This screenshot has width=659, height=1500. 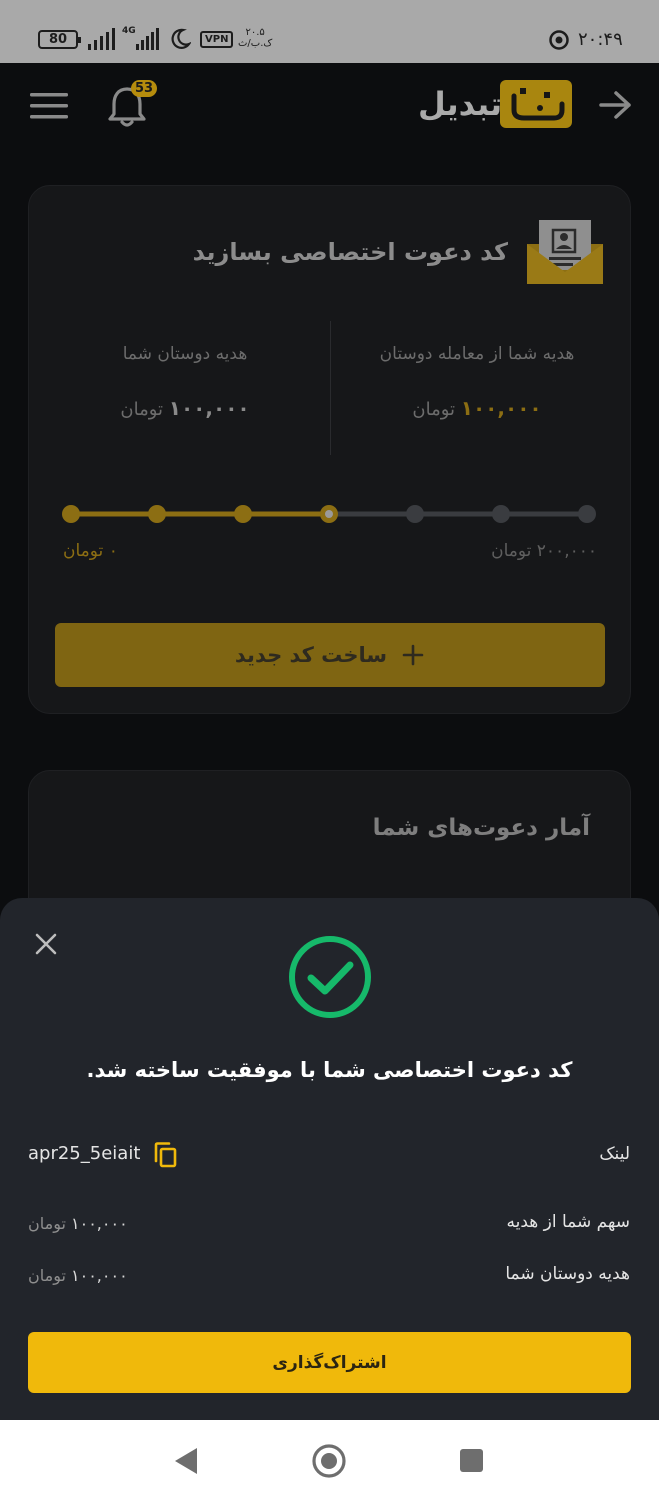 I want to click on friends-gift-row-amount: ۱۰۰,۰۰۰, so click(x=99, y=1275).